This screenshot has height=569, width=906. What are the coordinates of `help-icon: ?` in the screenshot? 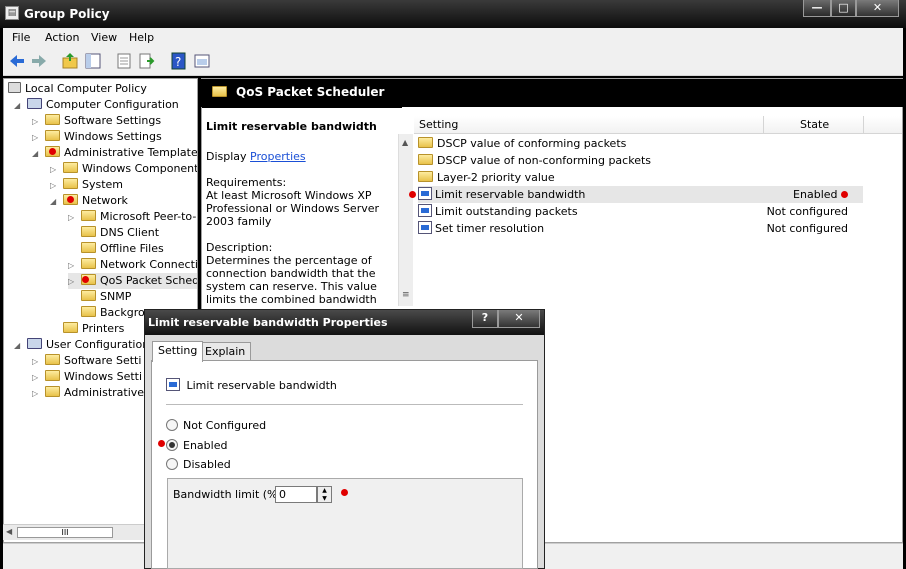 It's located at (179, 61).